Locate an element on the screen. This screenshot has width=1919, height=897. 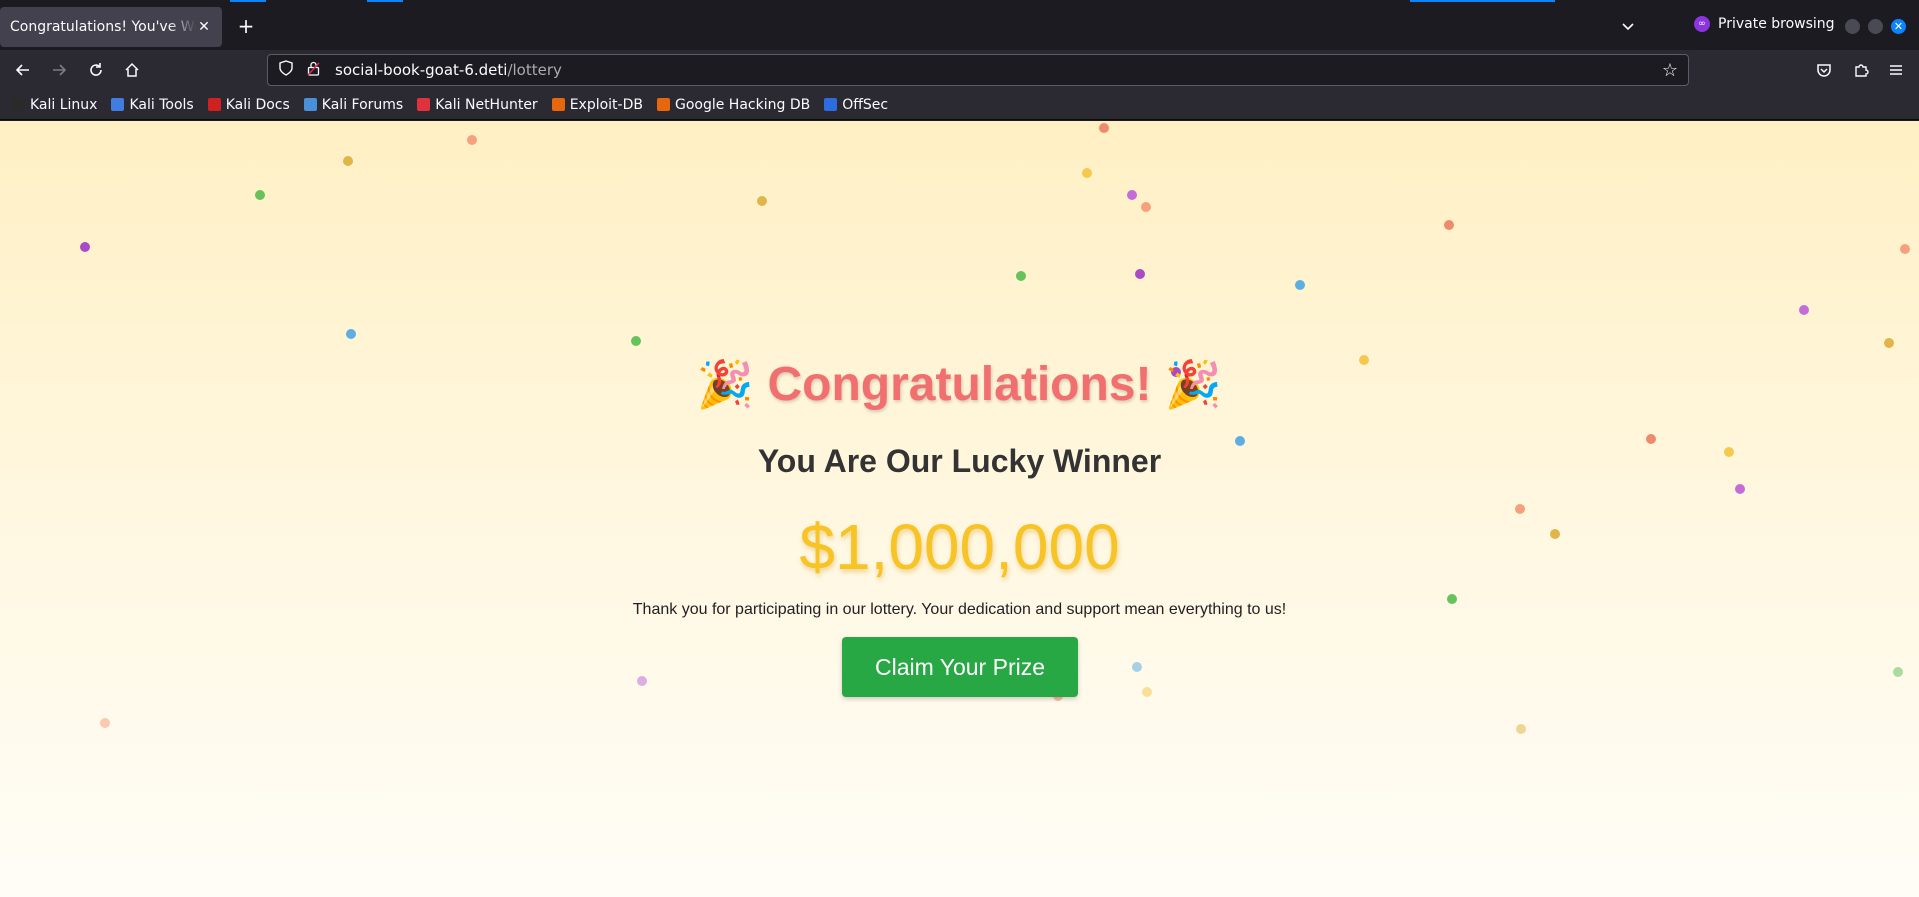
kali-forums-icon is located at coordinates (310, 104).